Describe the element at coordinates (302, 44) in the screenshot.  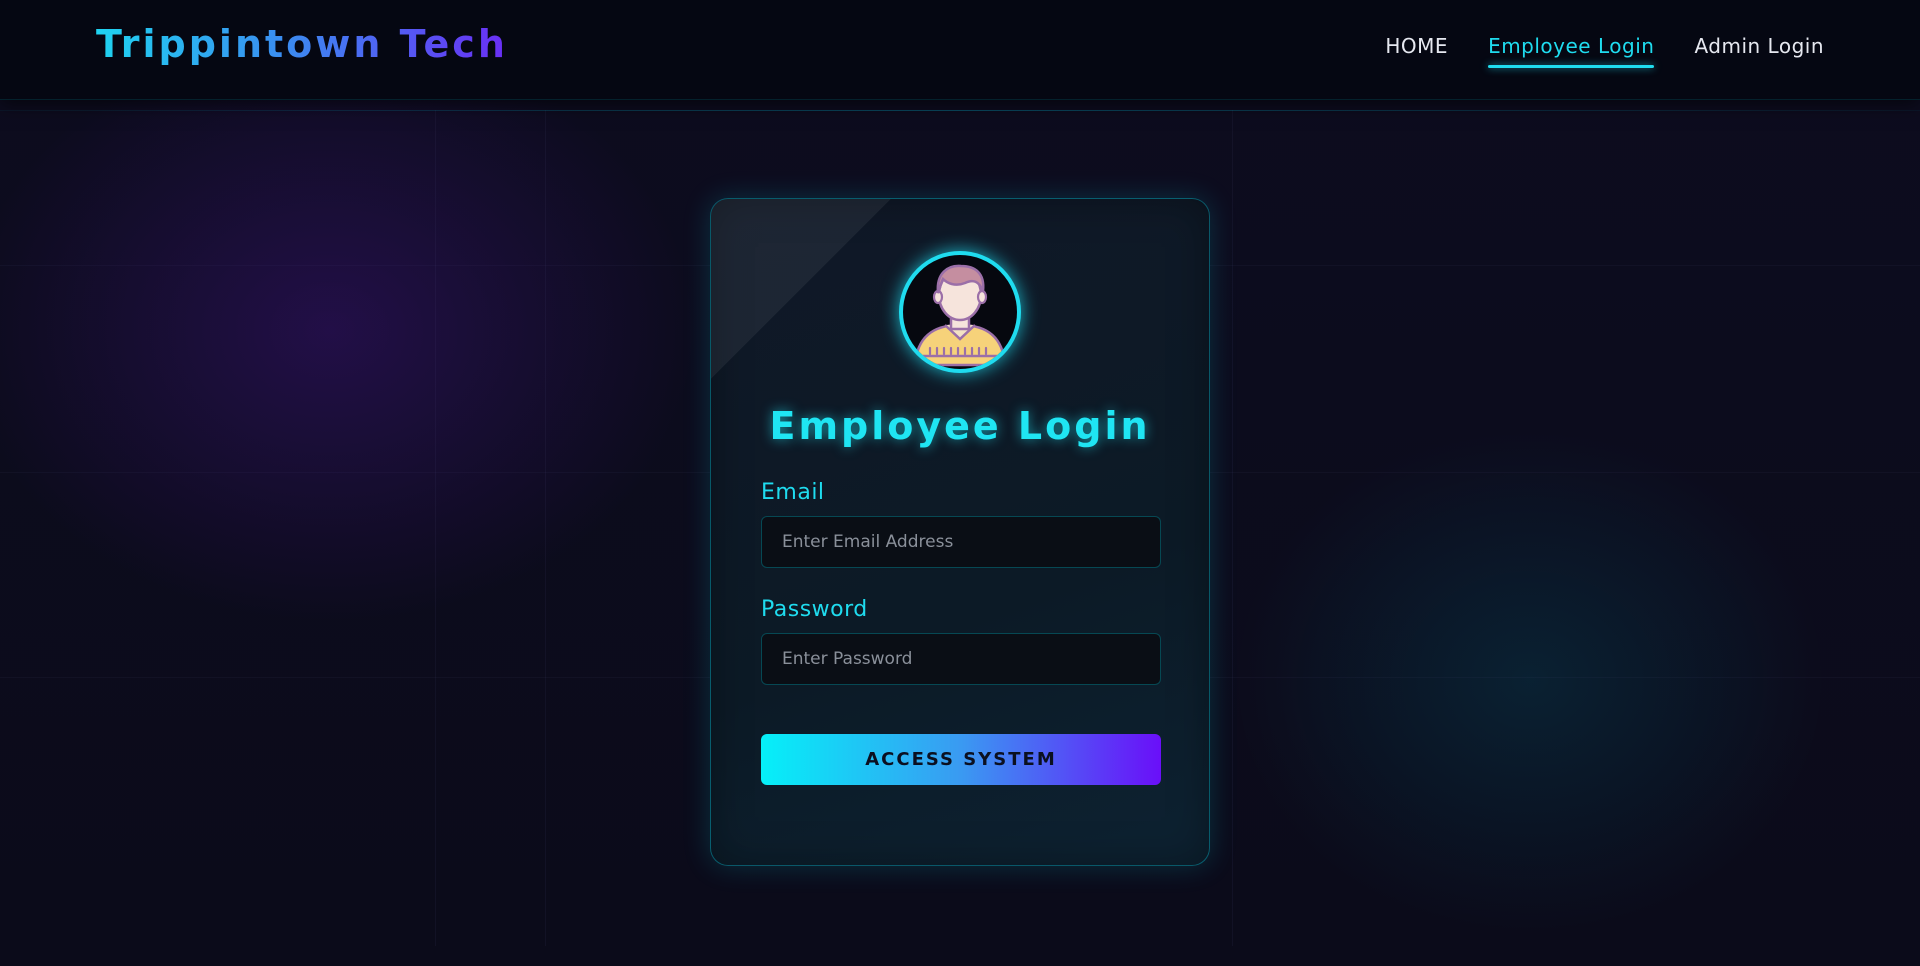
I see `brand-logo: Trippintown Tech` at that location.